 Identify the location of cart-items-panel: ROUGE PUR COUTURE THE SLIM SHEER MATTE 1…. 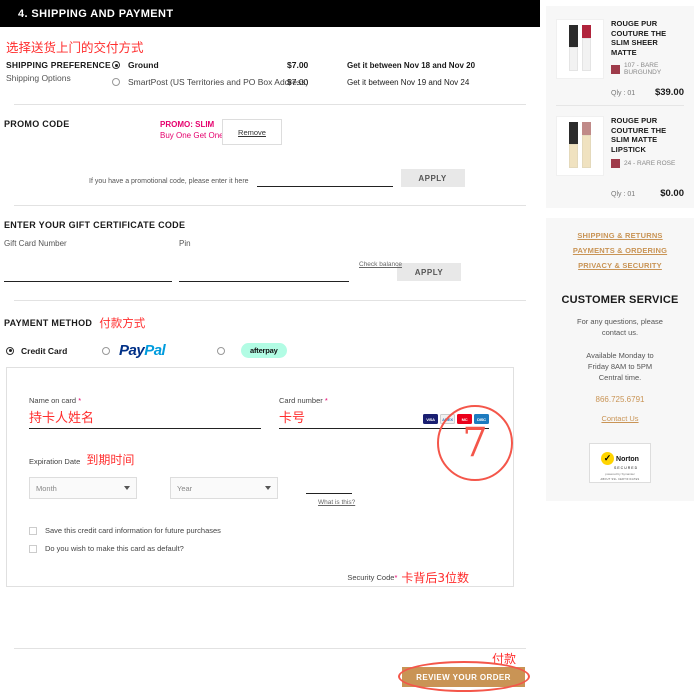
(620, 107).